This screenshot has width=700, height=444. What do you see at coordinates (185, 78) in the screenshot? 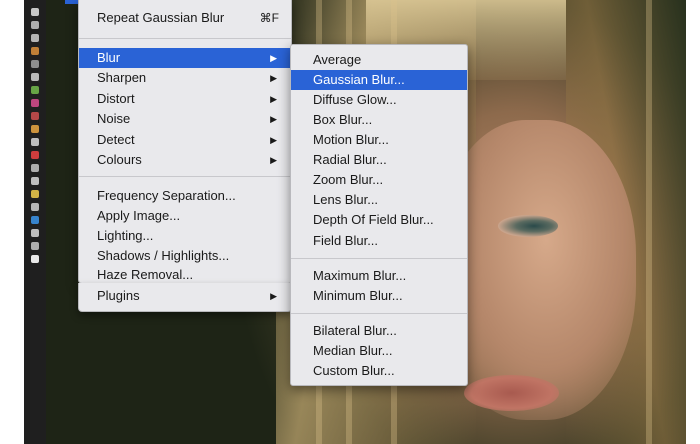
I see `menu-item-sharpen: Sharpen ▶` at bounding box center [185, 78].